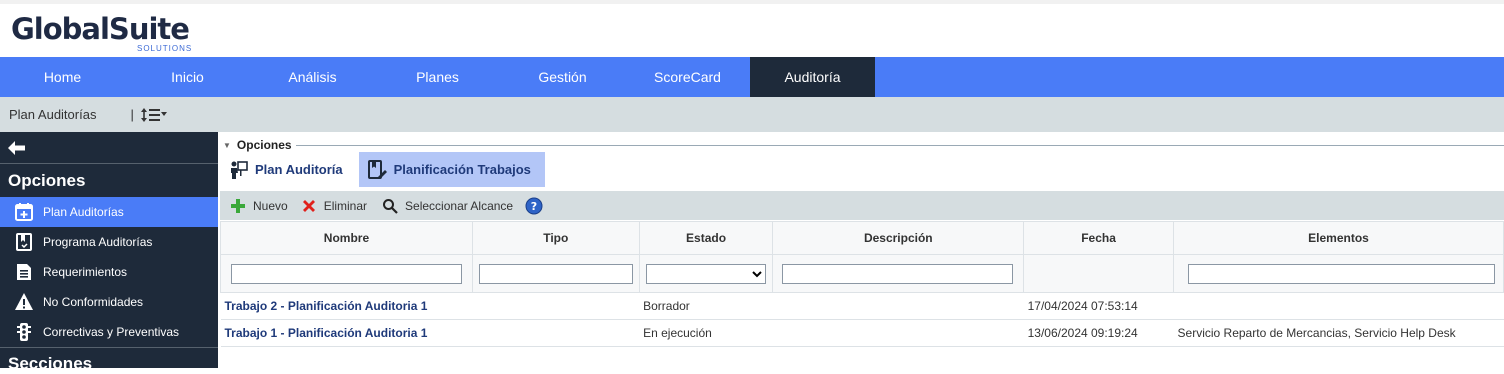 The height and width of the screenshot is (374, 1504). What do you see at coordinates (109, 360) in the screenshot?
I see `sidebar-section-heading: Secciones` at bounding box center [109, 360].